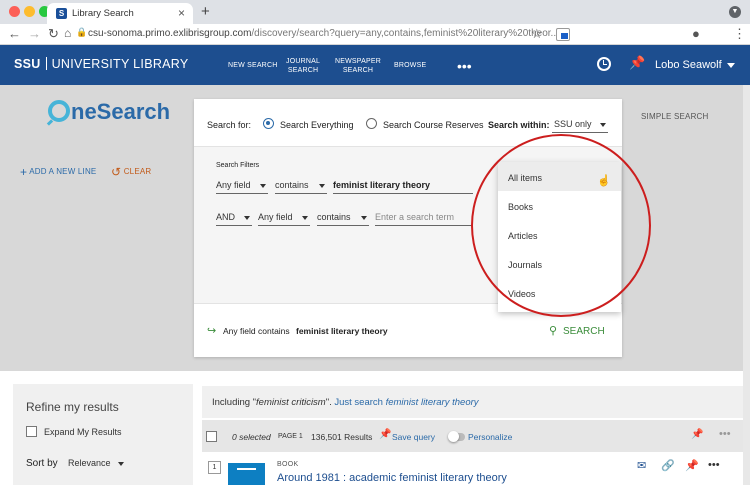  Describe the element at coordinates (242, 187) in the screenshot. I see `row1-field-select: Any field` at that location.